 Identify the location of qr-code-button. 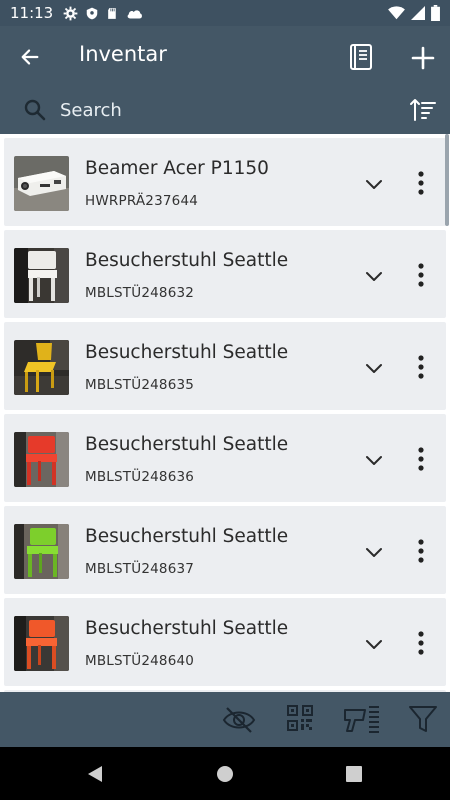
(302, 720).